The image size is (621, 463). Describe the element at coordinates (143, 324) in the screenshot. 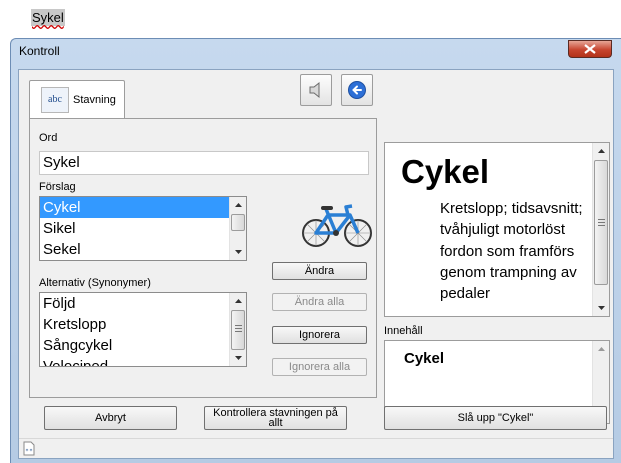

I see `list-item: Kretslopp` at that location.